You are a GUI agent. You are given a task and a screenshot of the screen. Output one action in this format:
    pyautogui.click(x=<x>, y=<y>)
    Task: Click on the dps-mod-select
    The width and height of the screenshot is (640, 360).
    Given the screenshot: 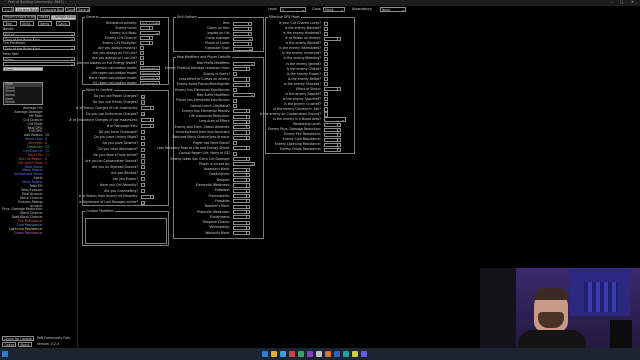 What is the action you would take?
    pyautogui.click(x=335, y=119)
    